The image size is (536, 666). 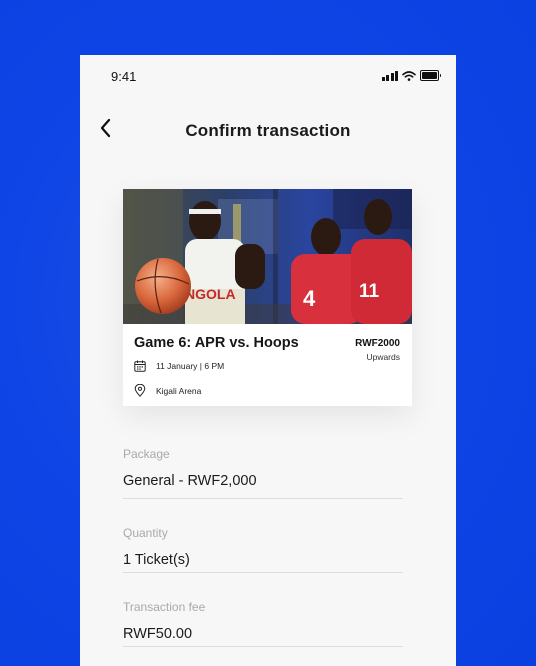 What do you see at coordinates (263, 547) in the screenshot?
I see `quantity-field: Quantity 1 Ticket(s)` at bounding box center [263, 547].